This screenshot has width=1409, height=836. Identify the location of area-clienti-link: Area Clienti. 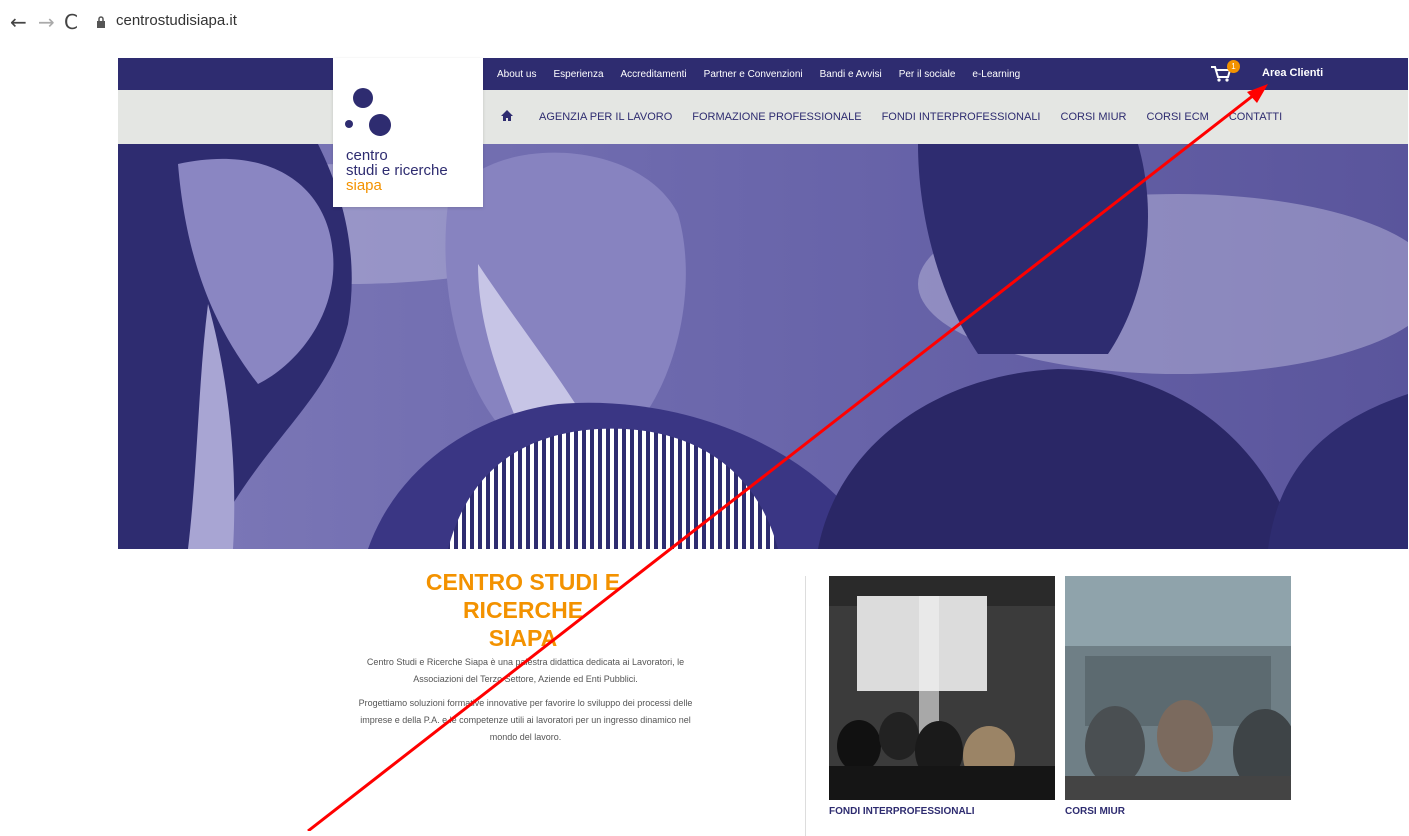
(1292, 73).